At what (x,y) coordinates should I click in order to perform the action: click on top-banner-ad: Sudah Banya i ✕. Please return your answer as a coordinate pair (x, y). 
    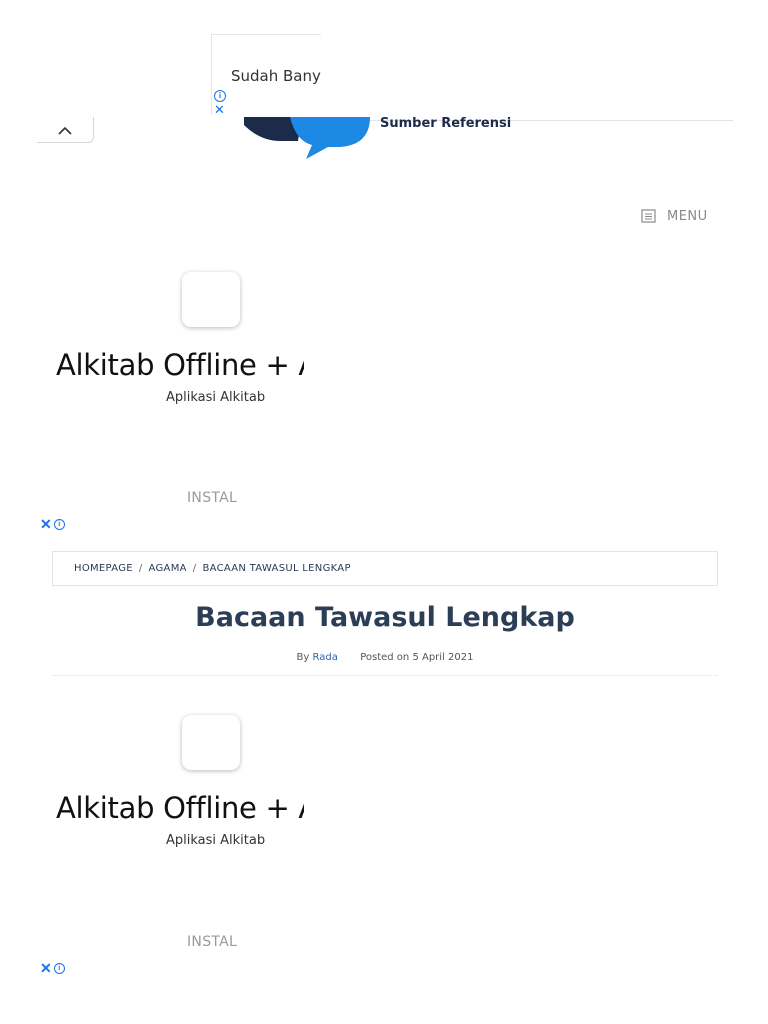
    Looking at the image, I should click on (266, 74).